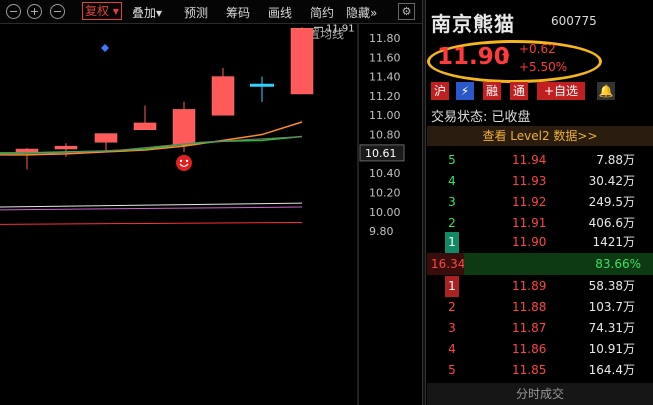 The height and width of the screenshot is (405, 653). I want to click on tick-trades-tab: 分时成交, so click(540, 394).